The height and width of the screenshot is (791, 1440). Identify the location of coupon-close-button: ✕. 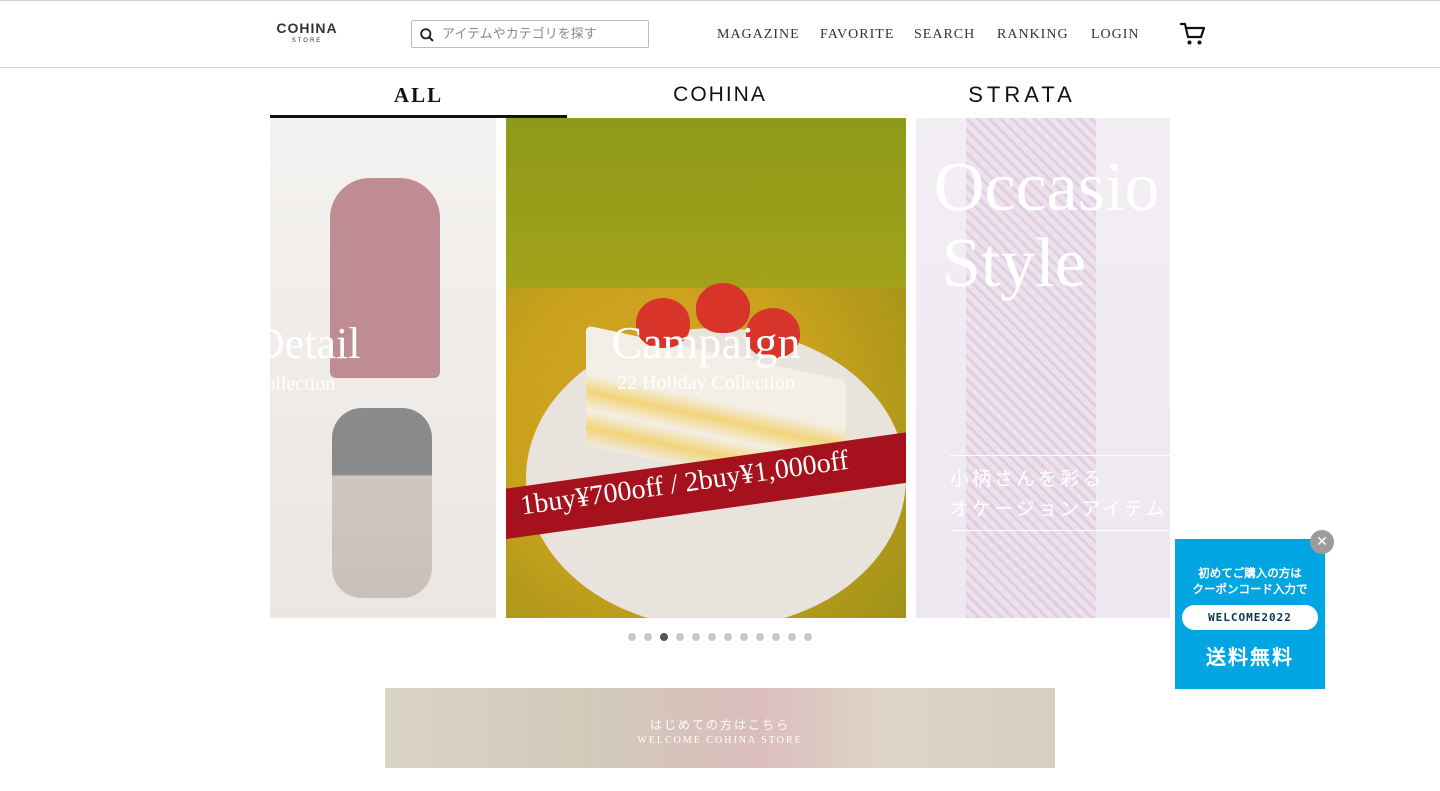
(1322, 542).